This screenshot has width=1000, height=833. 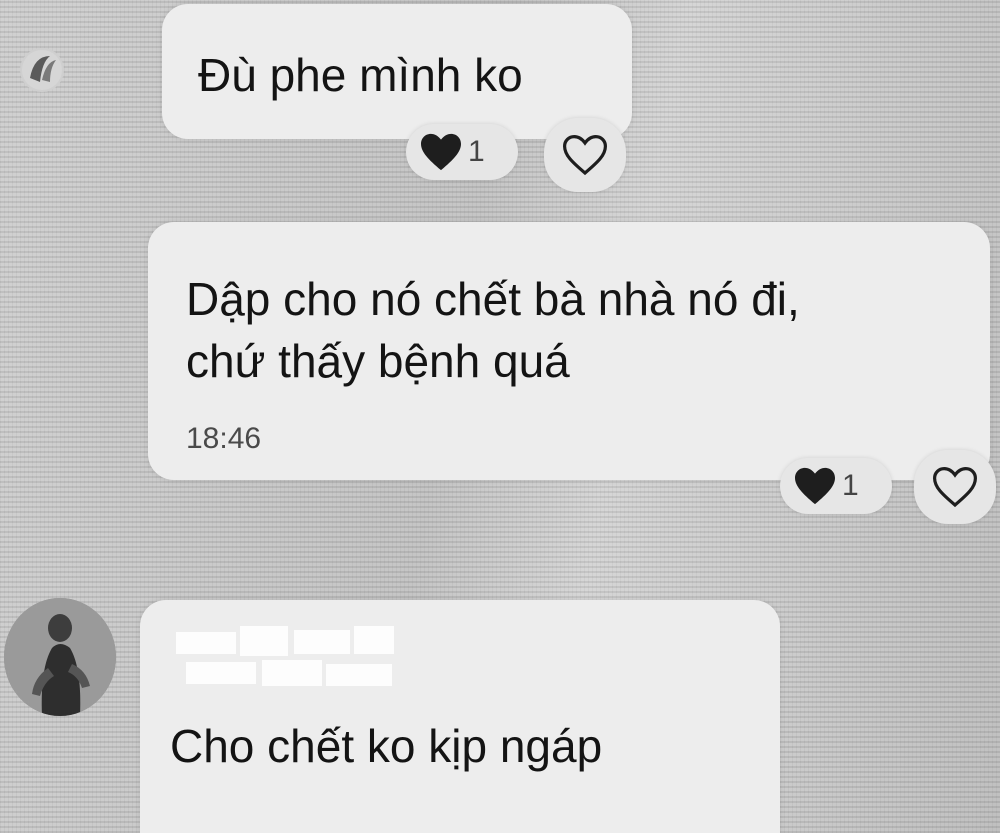 What do you see at coordinates (224, 438) in the screenshot?
I see `message-timestamp: 18:46` at bounding box center [224, 438].